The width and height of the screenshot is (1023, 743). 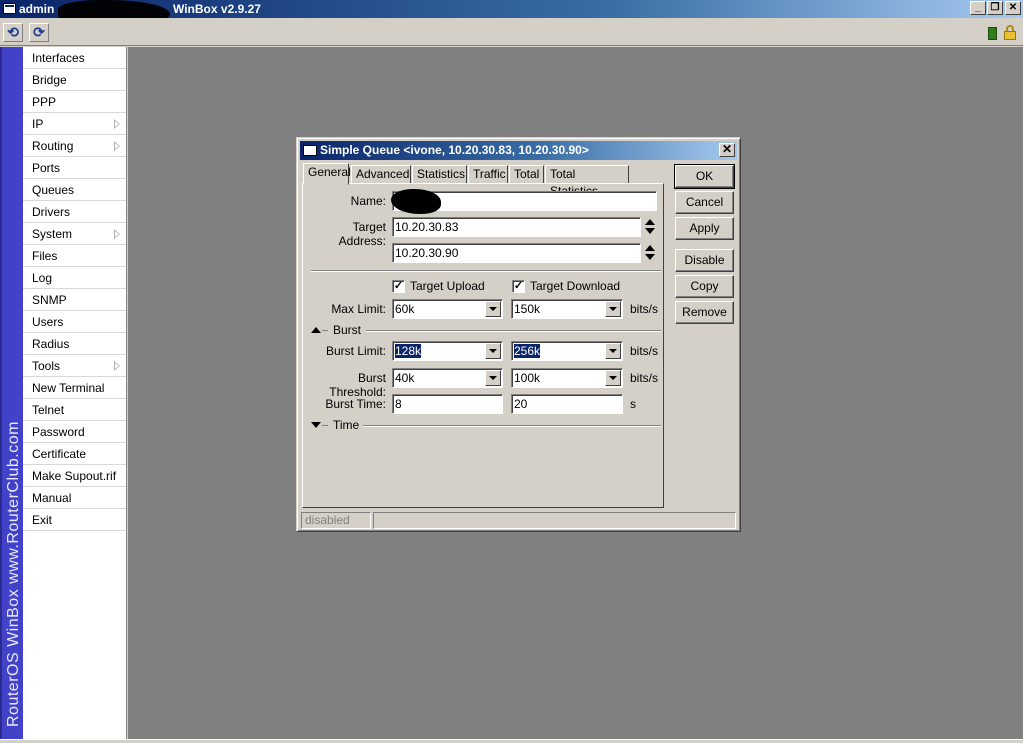 I want to click on target-upload-checkbox: ✓, so click(x=398, y=286).